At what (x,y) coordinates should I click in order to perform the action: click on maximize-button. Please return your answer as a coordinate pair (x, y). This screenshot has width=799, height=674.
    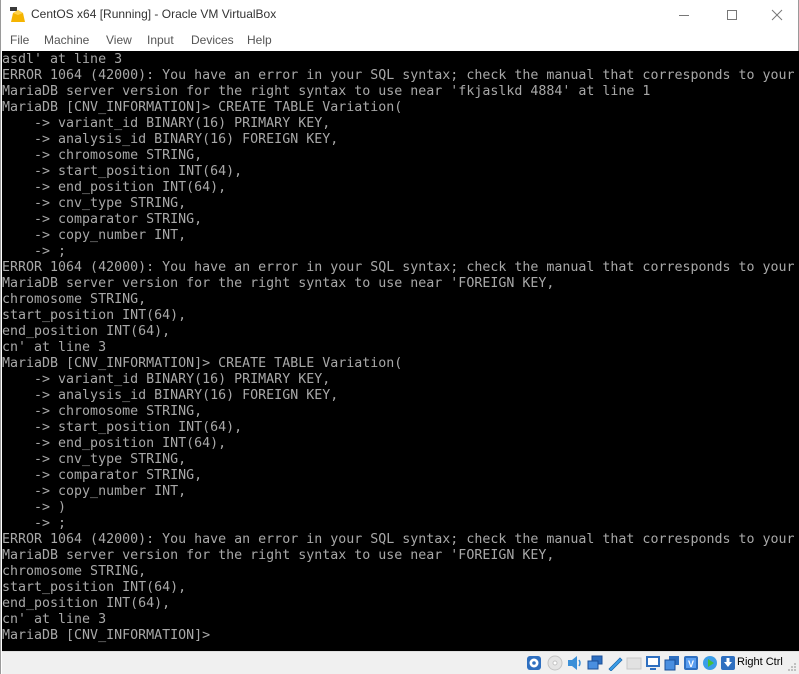
    Looking at the image, I should click on (732, 15).